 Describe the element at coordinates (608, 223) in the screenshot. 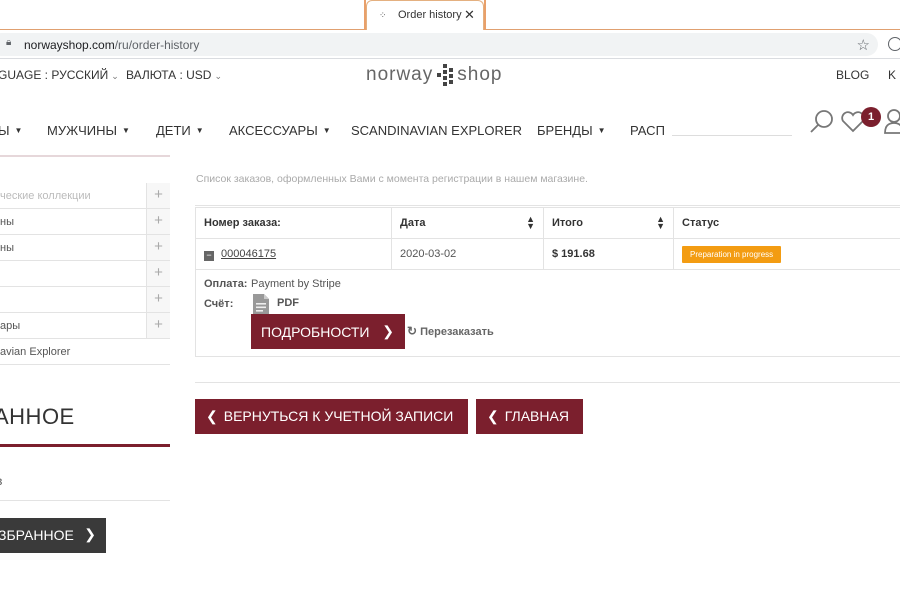

I see `column-header-total: Итого ▲ ▼` at that location.